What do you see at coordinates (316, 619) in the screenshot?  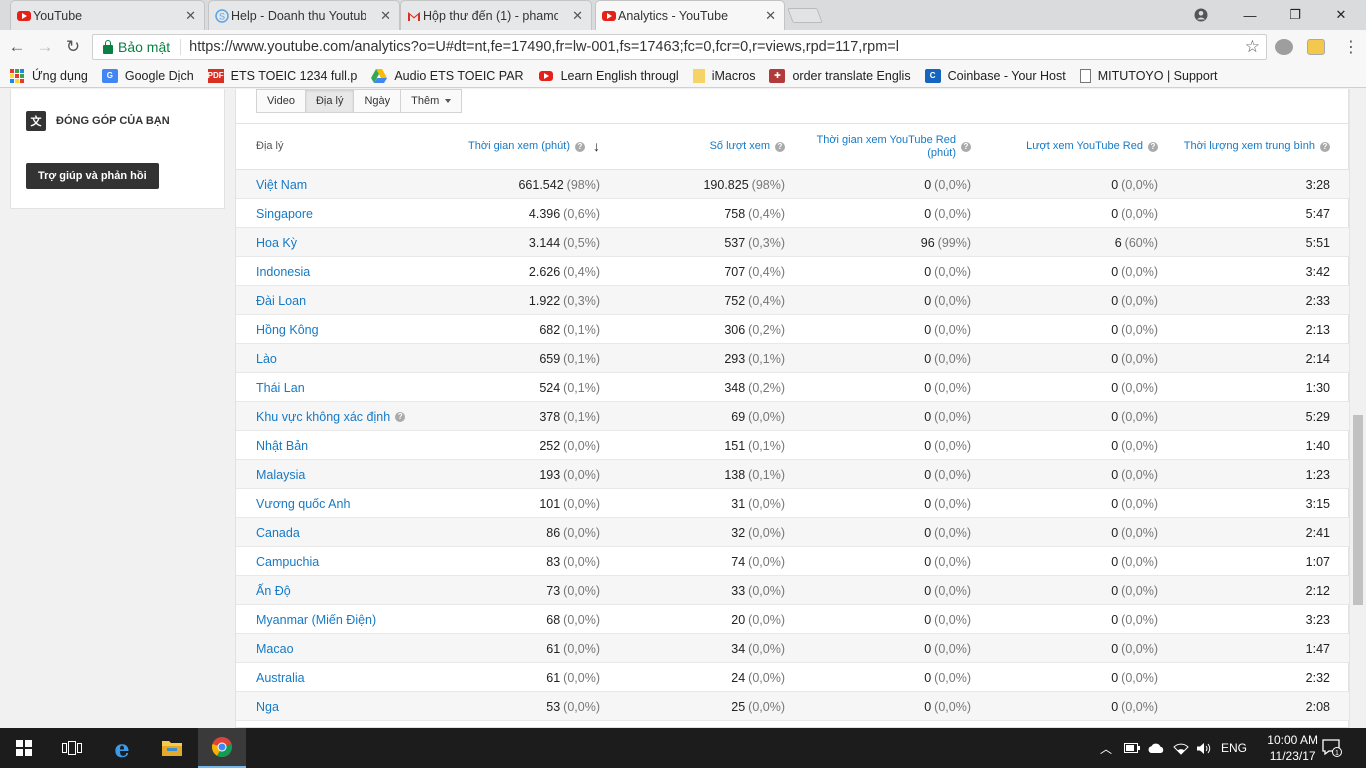 I see `country-link: Myanmar (Miến Điện)` at bounding box center [316, 619].